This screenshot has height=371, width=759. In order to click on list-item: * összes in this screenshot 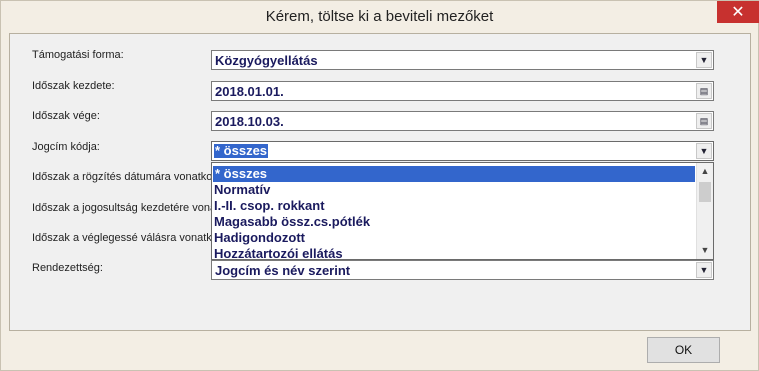, I will do `click(454, 174)`.